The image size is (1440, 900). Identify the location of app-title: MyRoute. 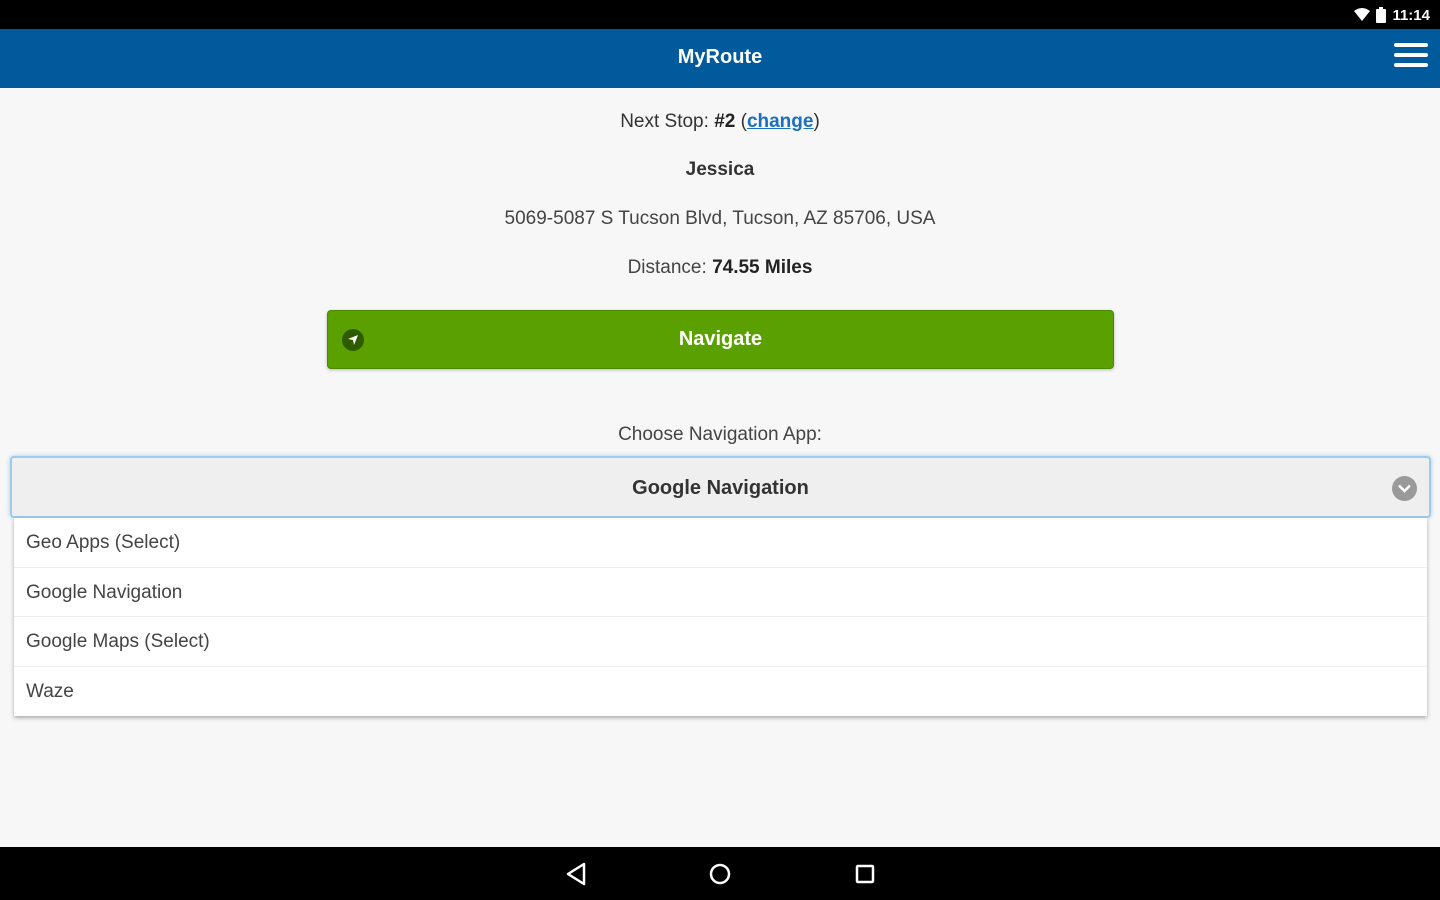
(720, 57).